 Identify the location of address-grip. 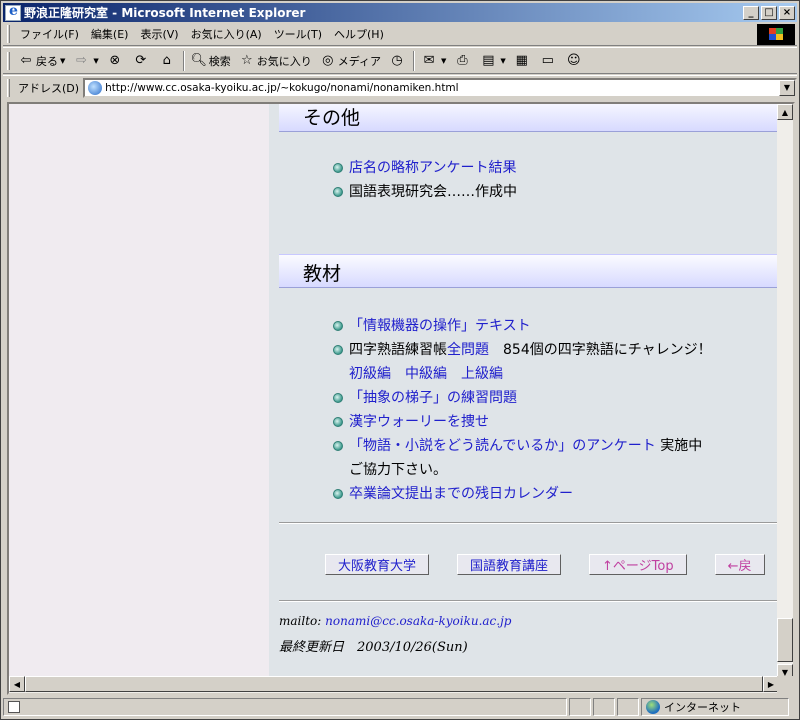
(8, 87).